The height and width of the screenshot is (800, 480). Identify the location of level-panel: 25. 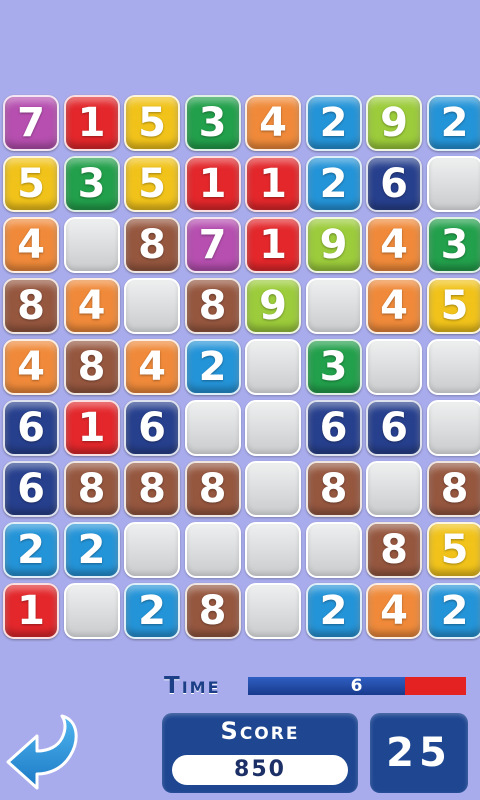
(419, 753).